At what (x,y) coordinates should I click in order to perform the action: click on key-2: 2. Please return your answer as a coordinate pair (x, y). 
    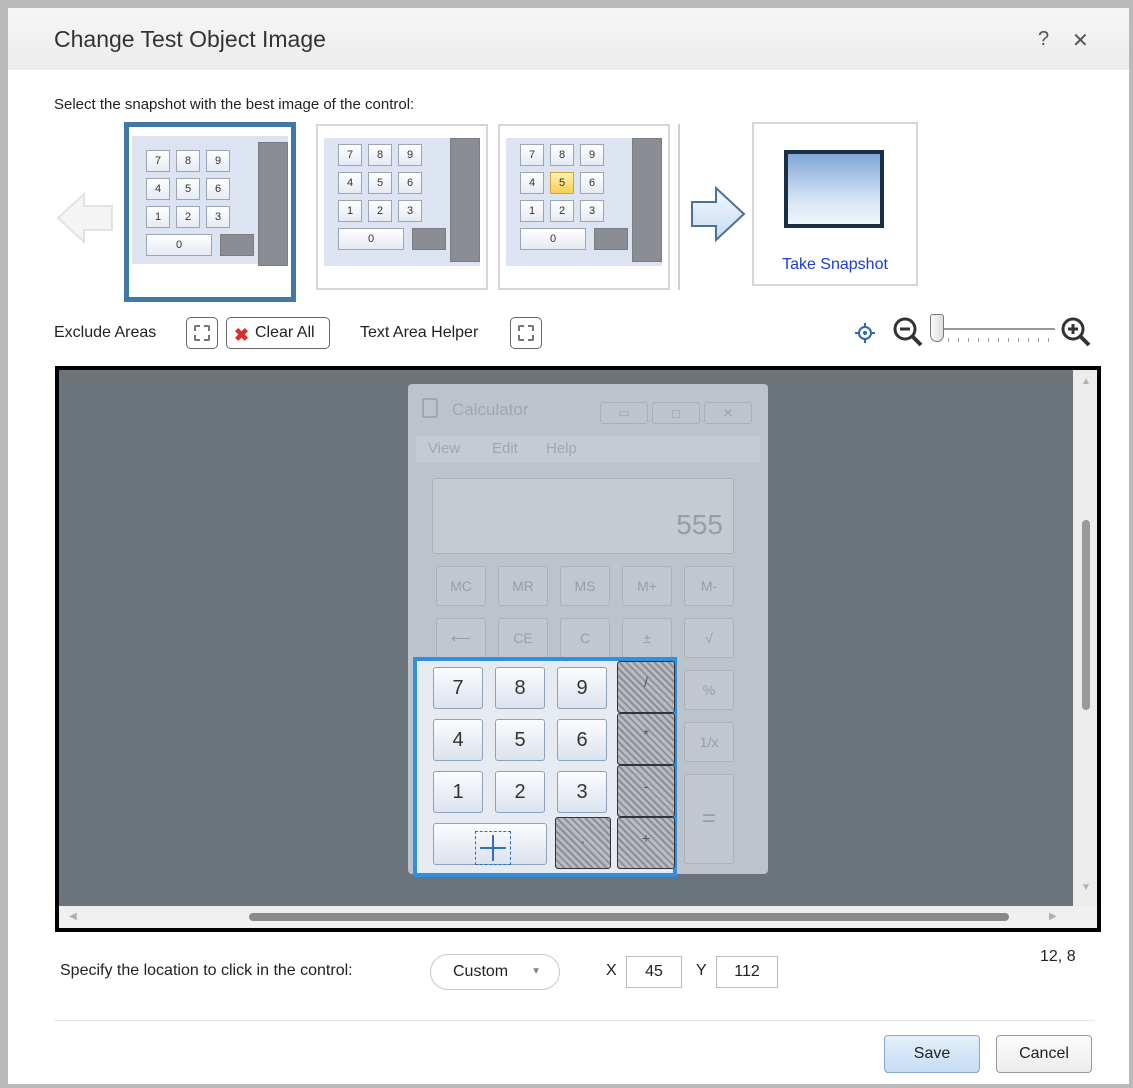
    Looking at the image, I should click on (520, 792).